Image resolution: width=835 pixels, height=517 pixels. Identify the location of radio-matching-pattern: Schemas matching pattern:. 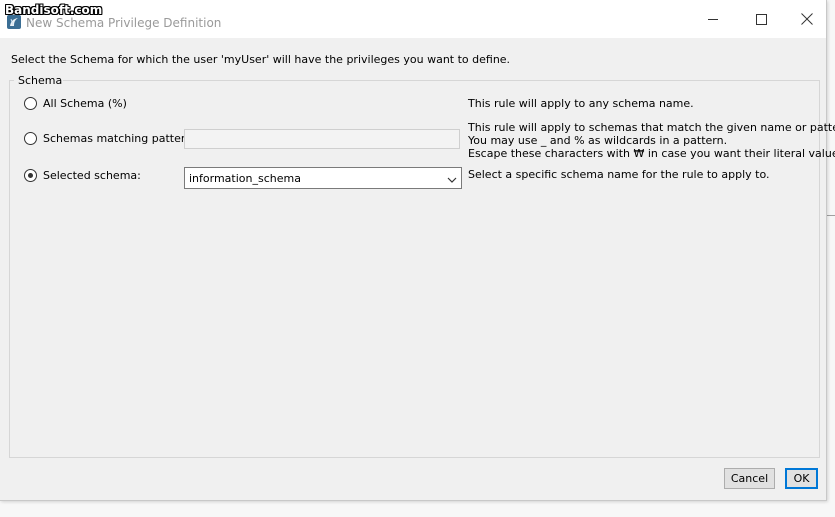
(110, 138).